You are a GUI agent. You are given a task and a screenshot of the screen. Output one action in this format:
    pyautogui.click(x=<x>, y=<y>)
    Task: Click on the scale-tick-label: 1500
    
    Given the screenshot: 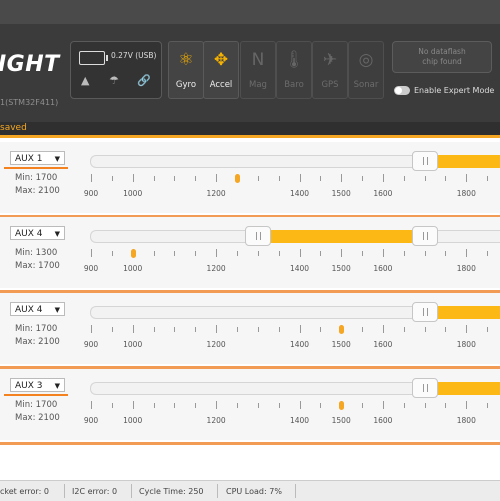 What is the action you would take?
    pyautogui.click(x=341, y=268)
    